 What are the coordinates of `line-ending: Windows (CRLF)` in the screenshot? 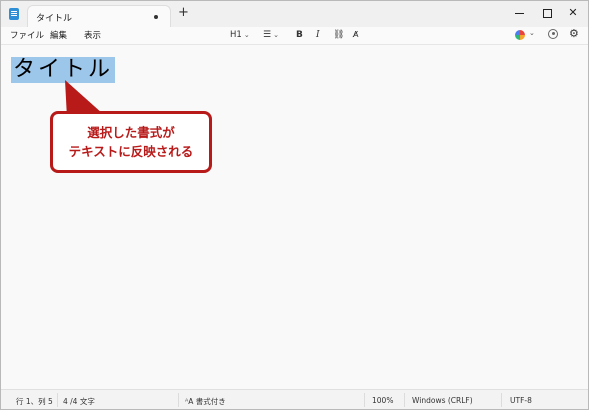 It's located at (442, 400).